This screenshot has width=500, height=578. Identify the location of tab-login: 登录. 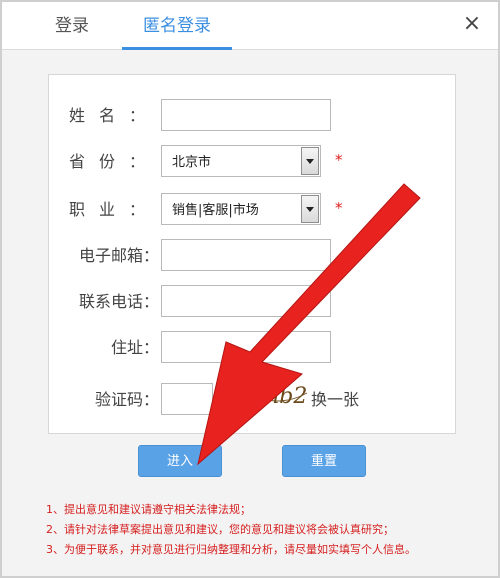
(72, 26).